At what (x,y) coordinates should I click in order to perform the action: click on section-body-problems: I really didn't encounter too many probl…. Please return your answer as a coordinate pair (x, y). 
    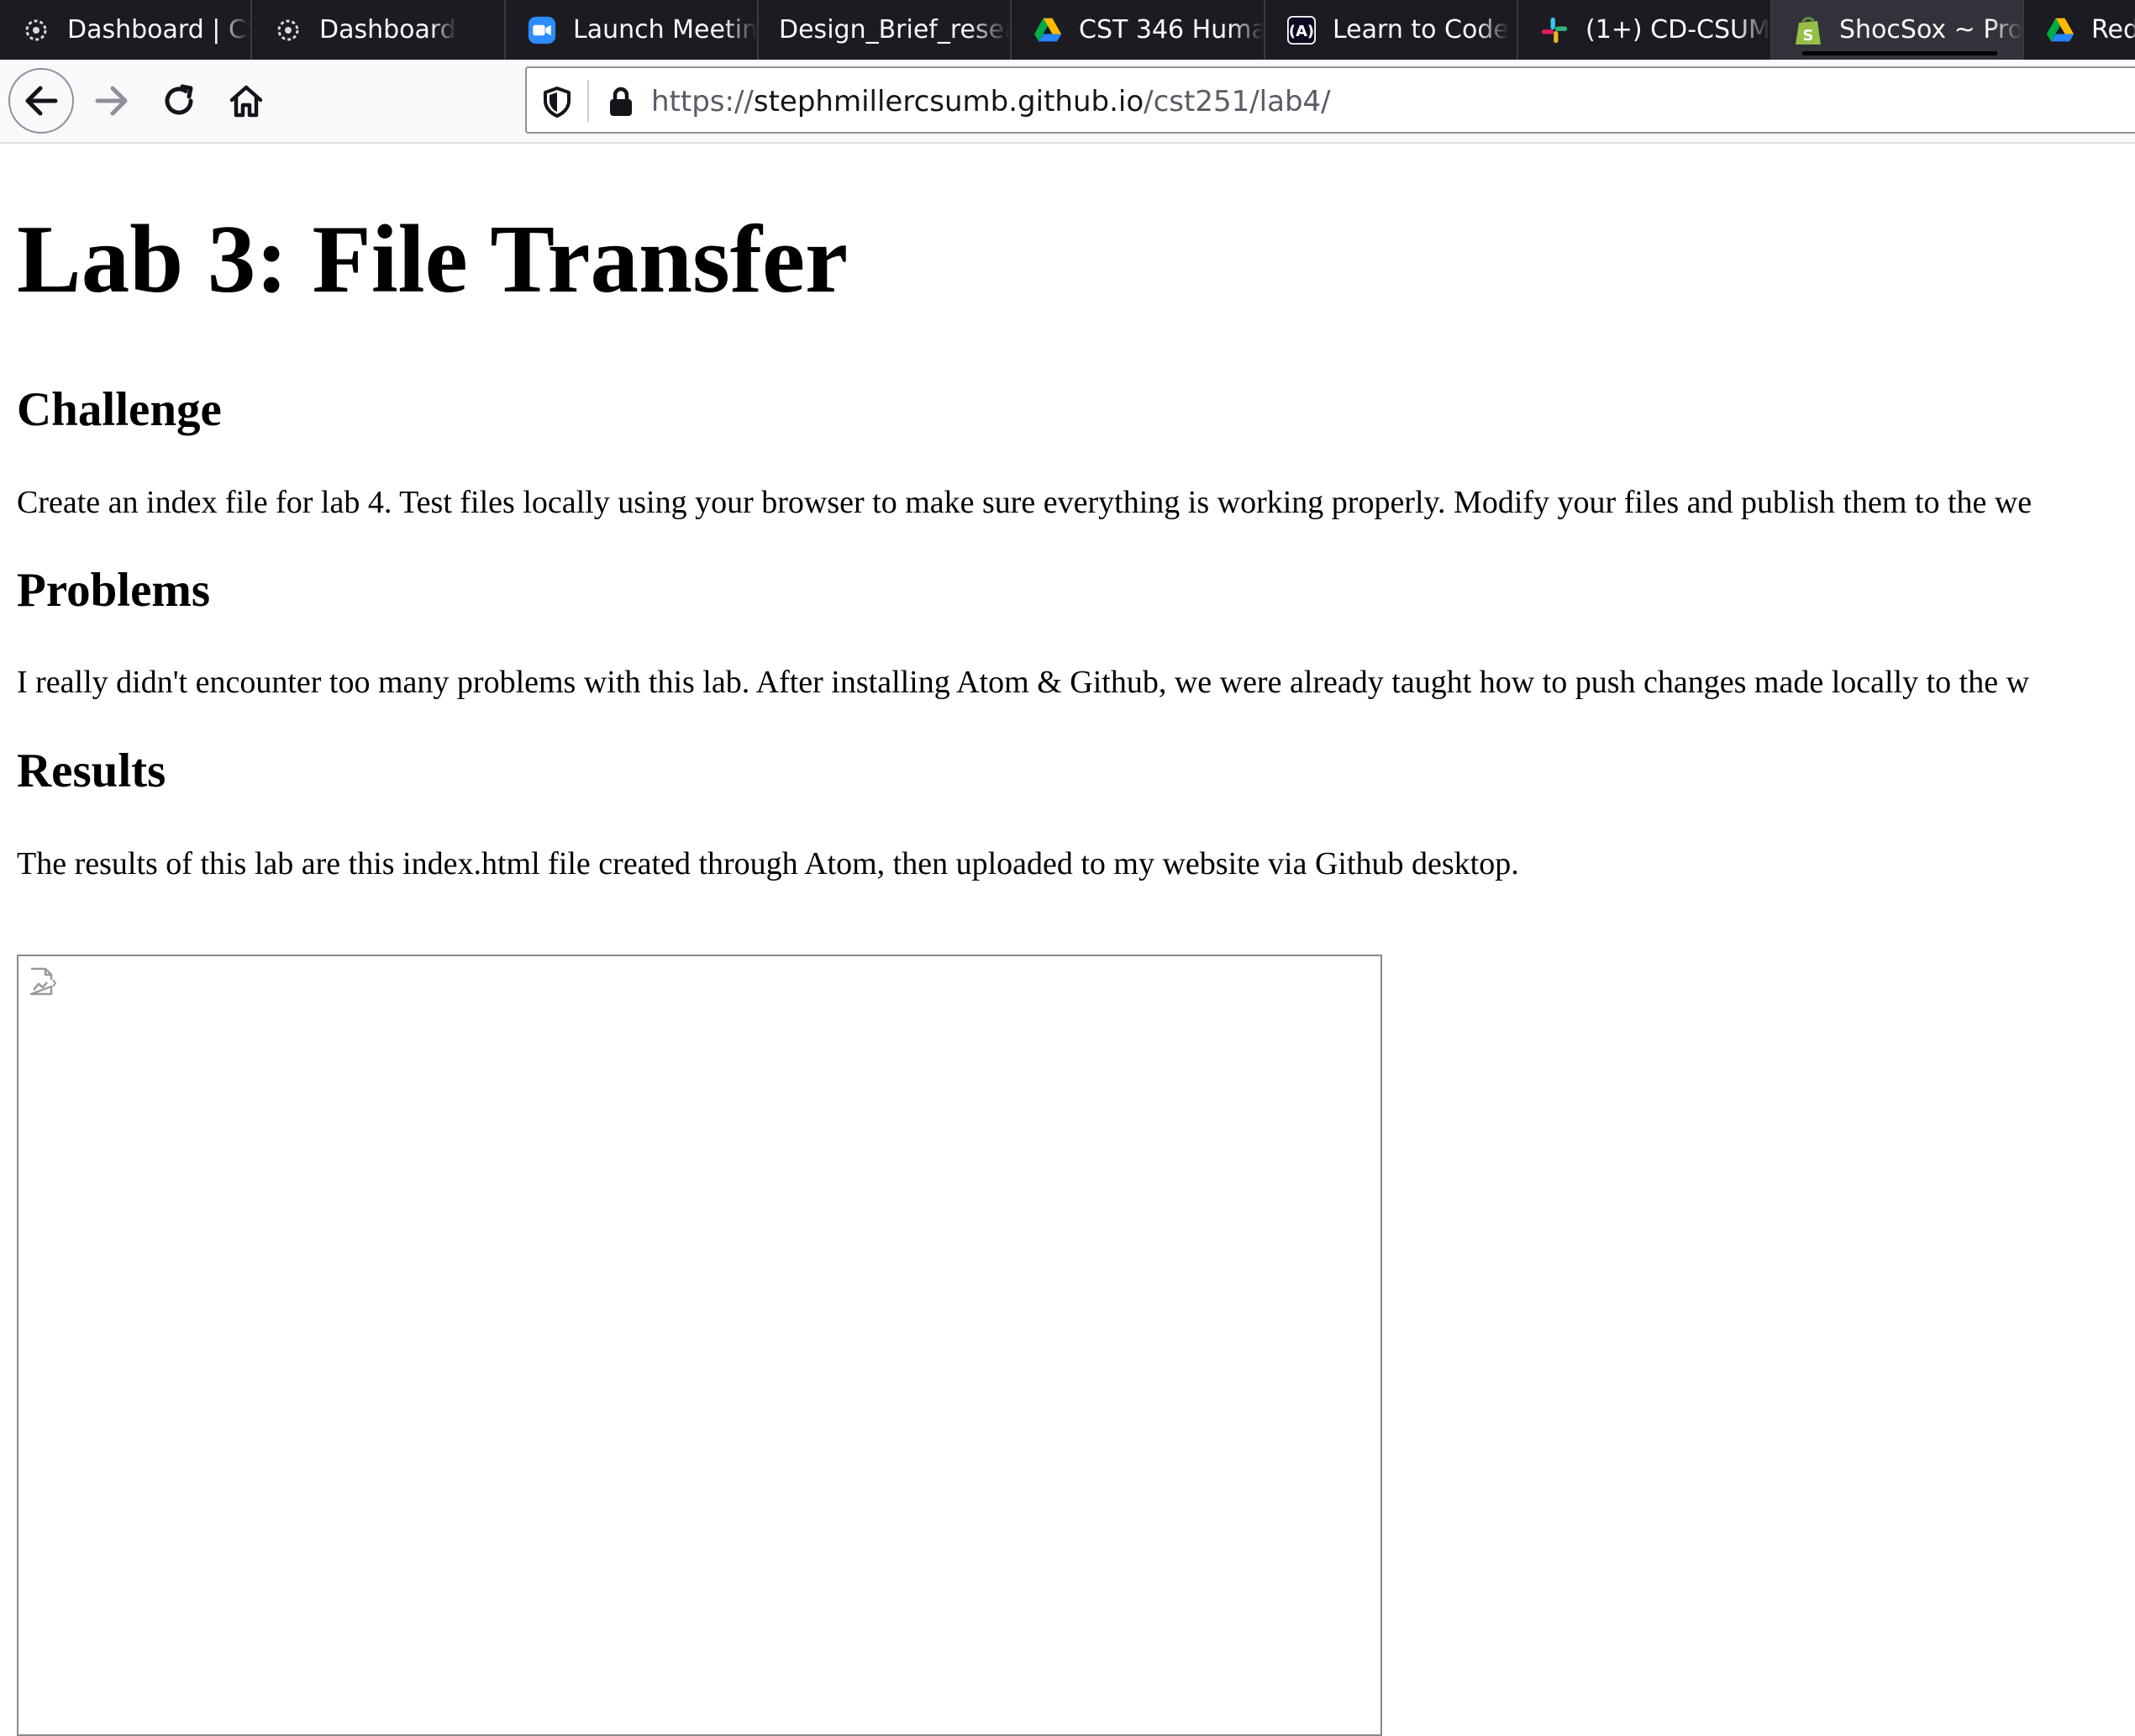
    Looking at the image, I should click on (1023, 682).